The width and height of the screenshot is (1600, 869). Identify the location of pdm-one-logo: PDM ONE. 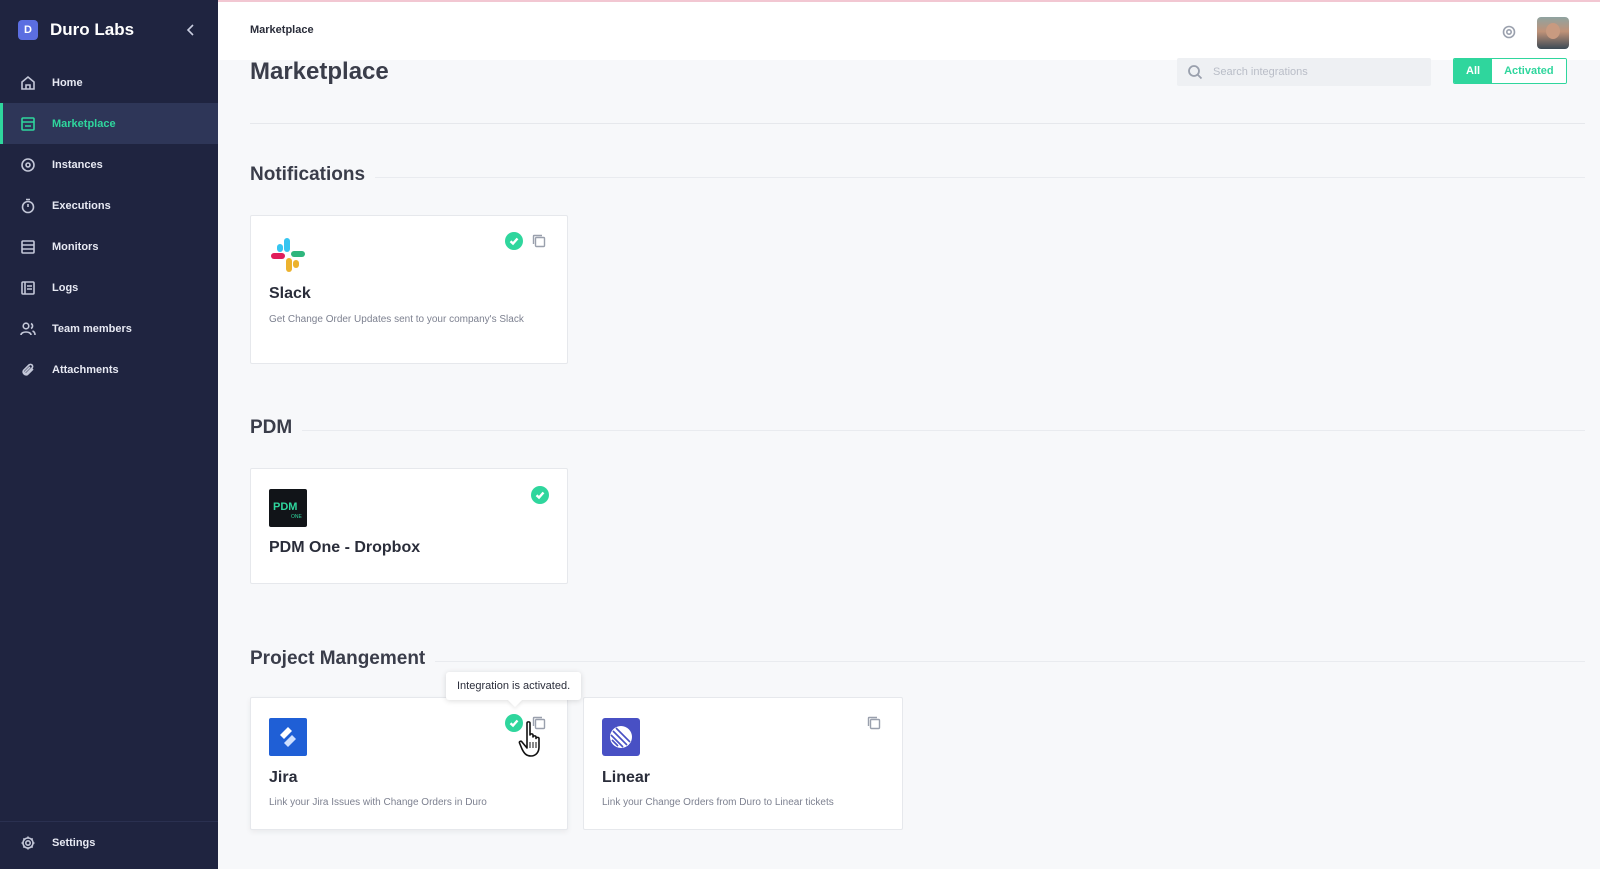
(288, 508).